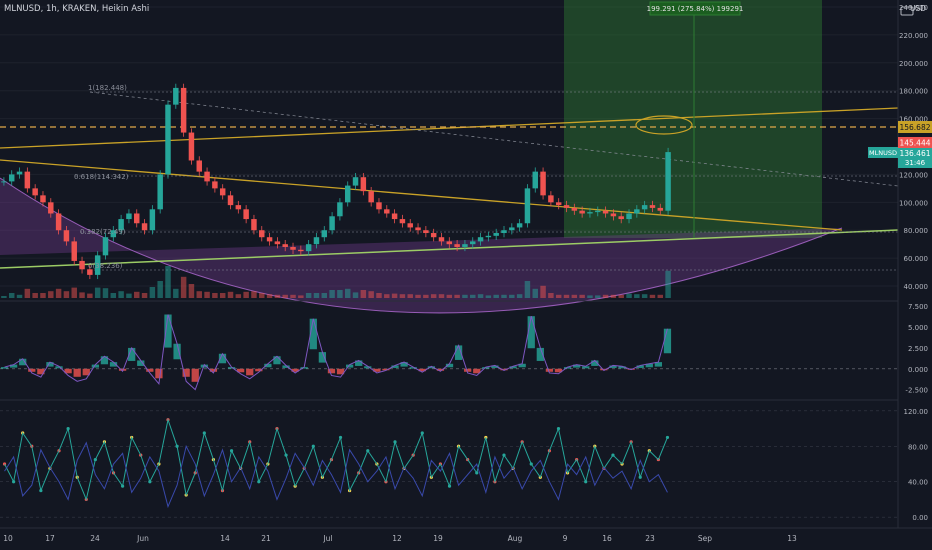 Image resolution: width=932 pixels, height=550 pixels. Describe the element at coordinates (565, 538) in the screenshot. I see `x-tick-label: 9` at that location.